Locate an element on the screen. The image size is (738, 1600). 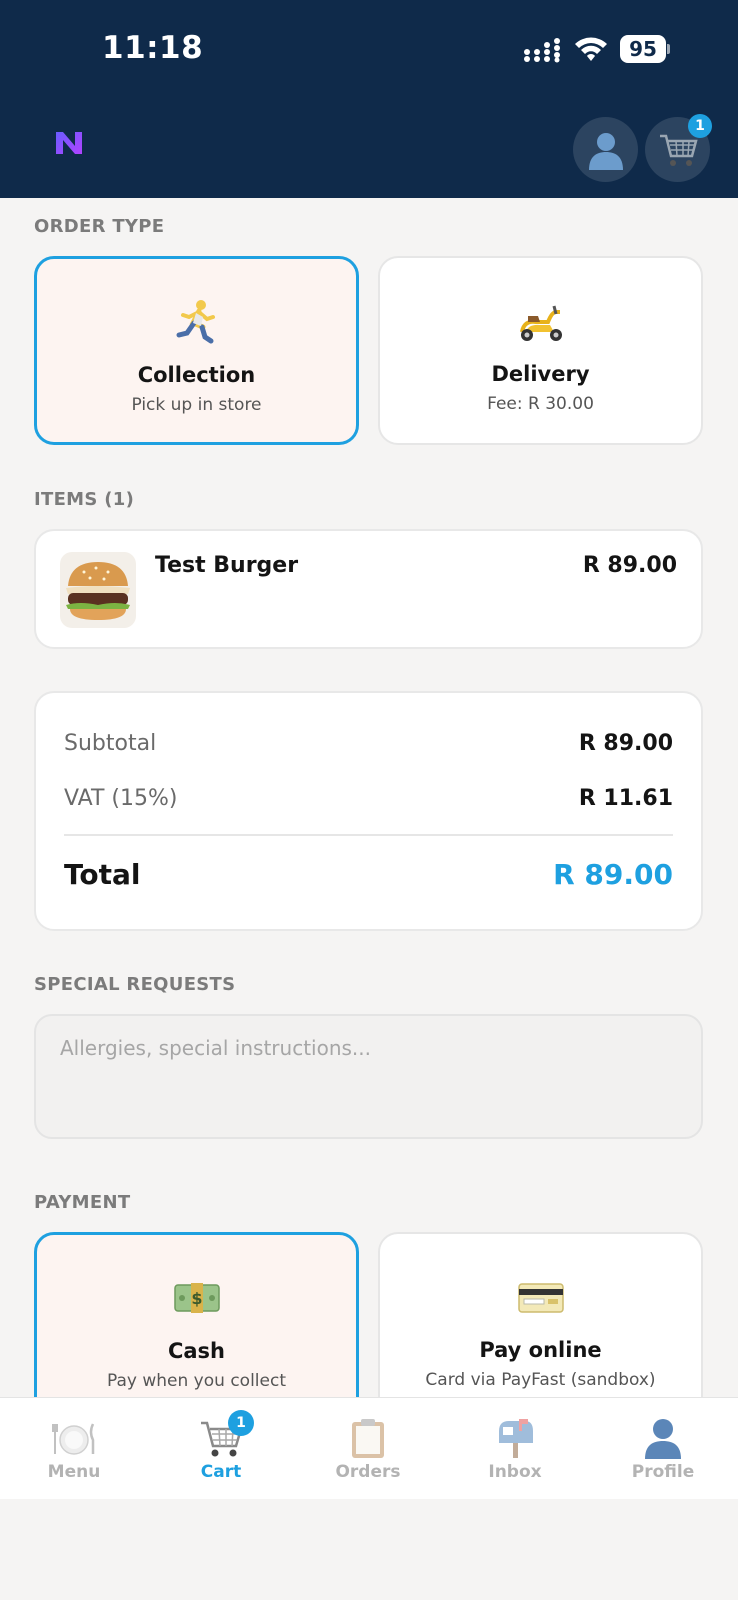
nav-orders: Orders is located at coordinates (368, 1449).